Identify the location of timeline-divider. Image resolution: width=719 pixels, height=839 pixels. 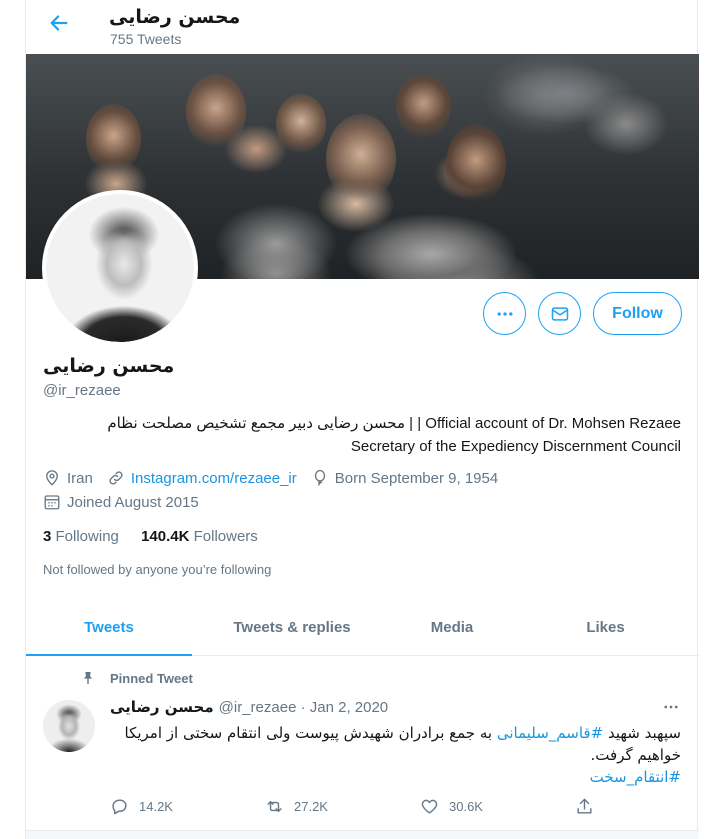
(362, 834).